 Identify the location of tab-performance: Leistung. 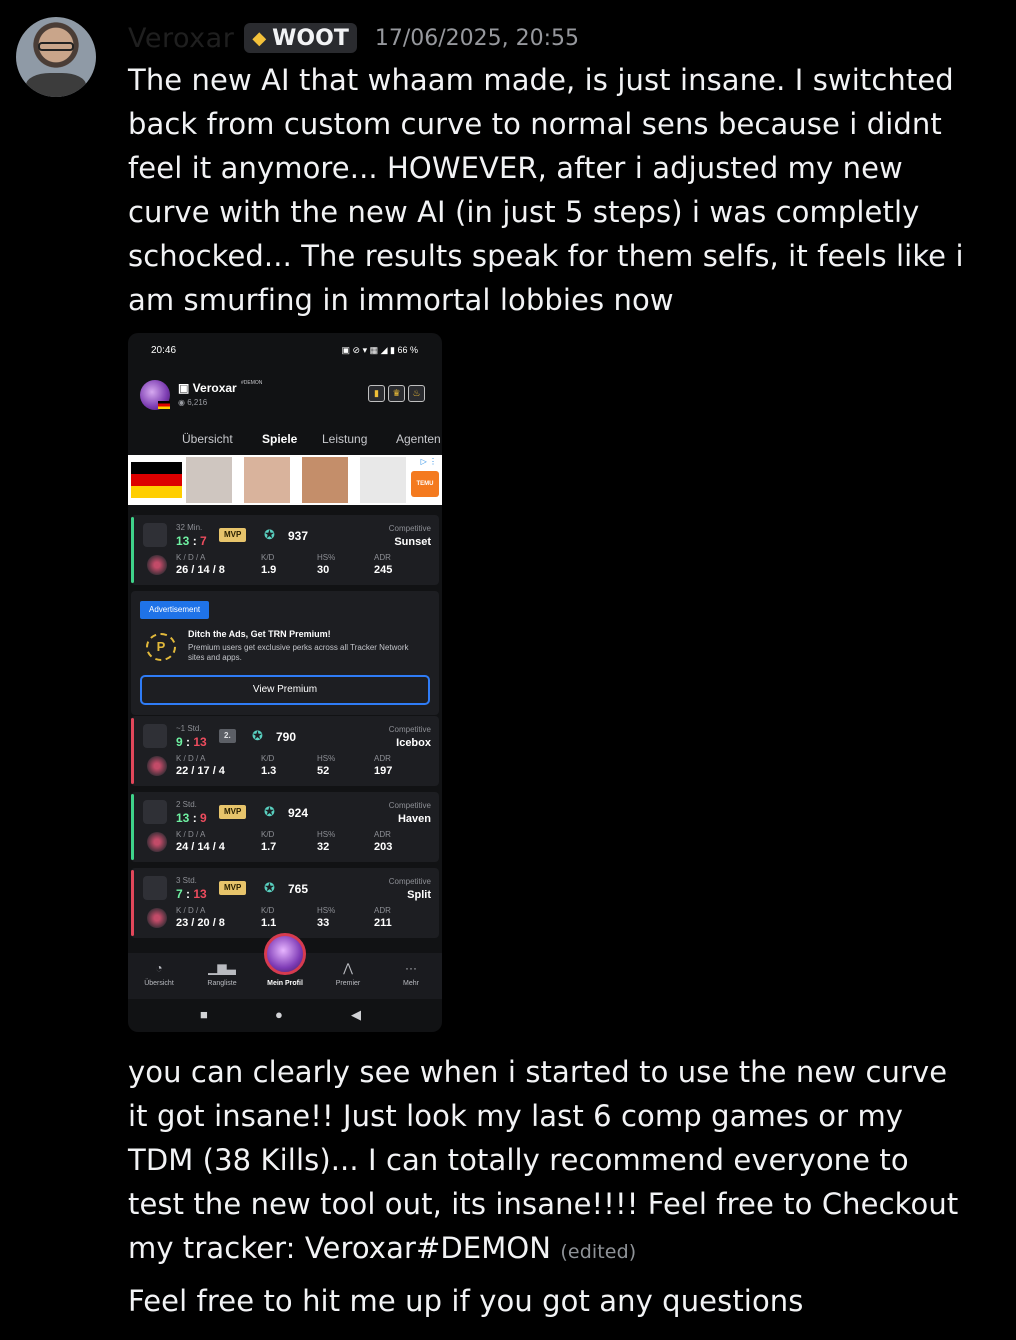
(344, 439).